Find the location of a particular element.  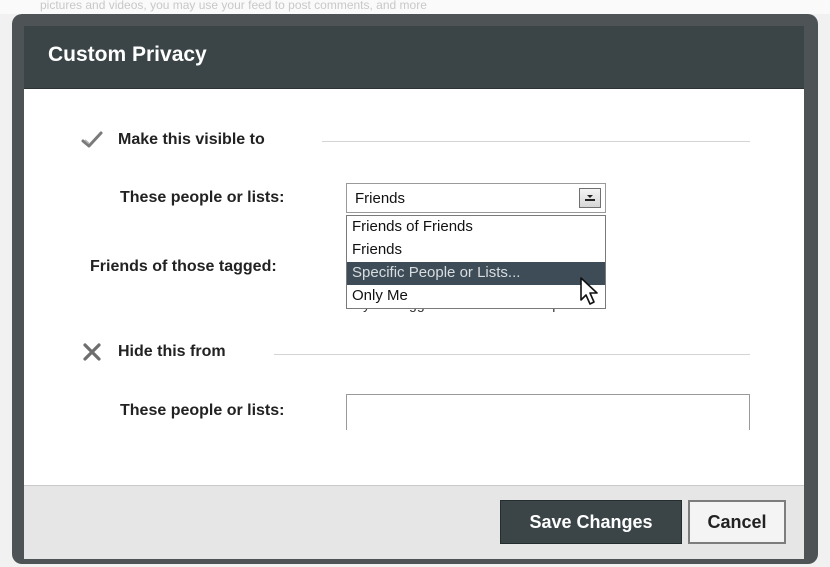

option-only-me: Only Me is located at coordinates (476, 296).